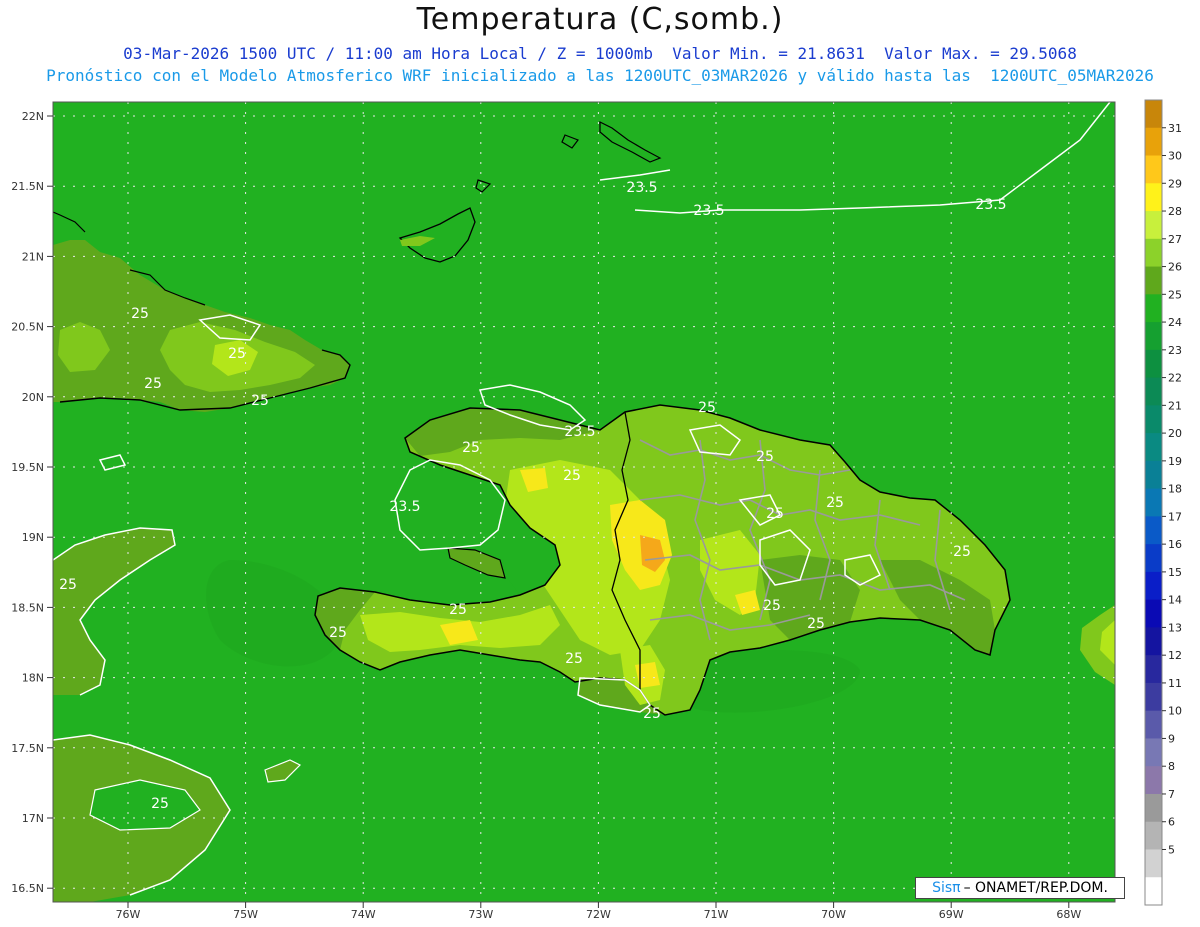  What do you see at coordinates (1175, 461) in the screenshot?
I see `colorbar-label: 19` at bounding box center [1175, 461].